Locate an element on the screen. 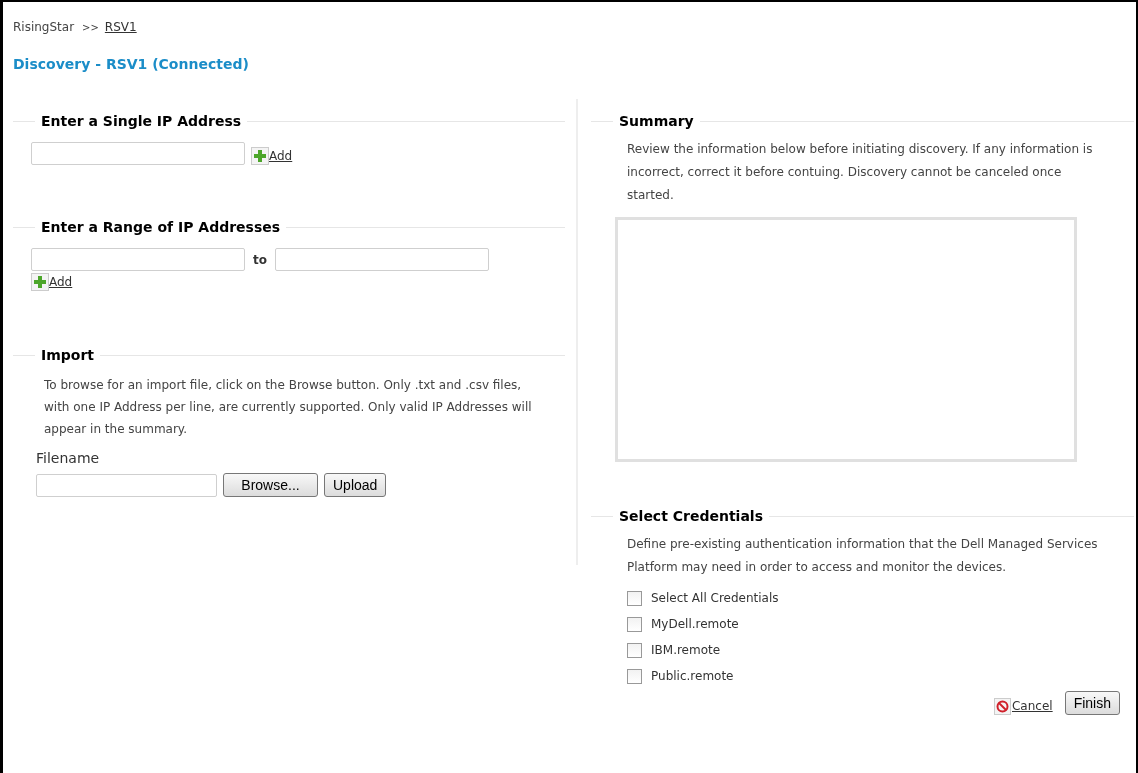 The image size is (1138, 773). checkbox-label: Select All Credentials is located at coordinates (715, 598).